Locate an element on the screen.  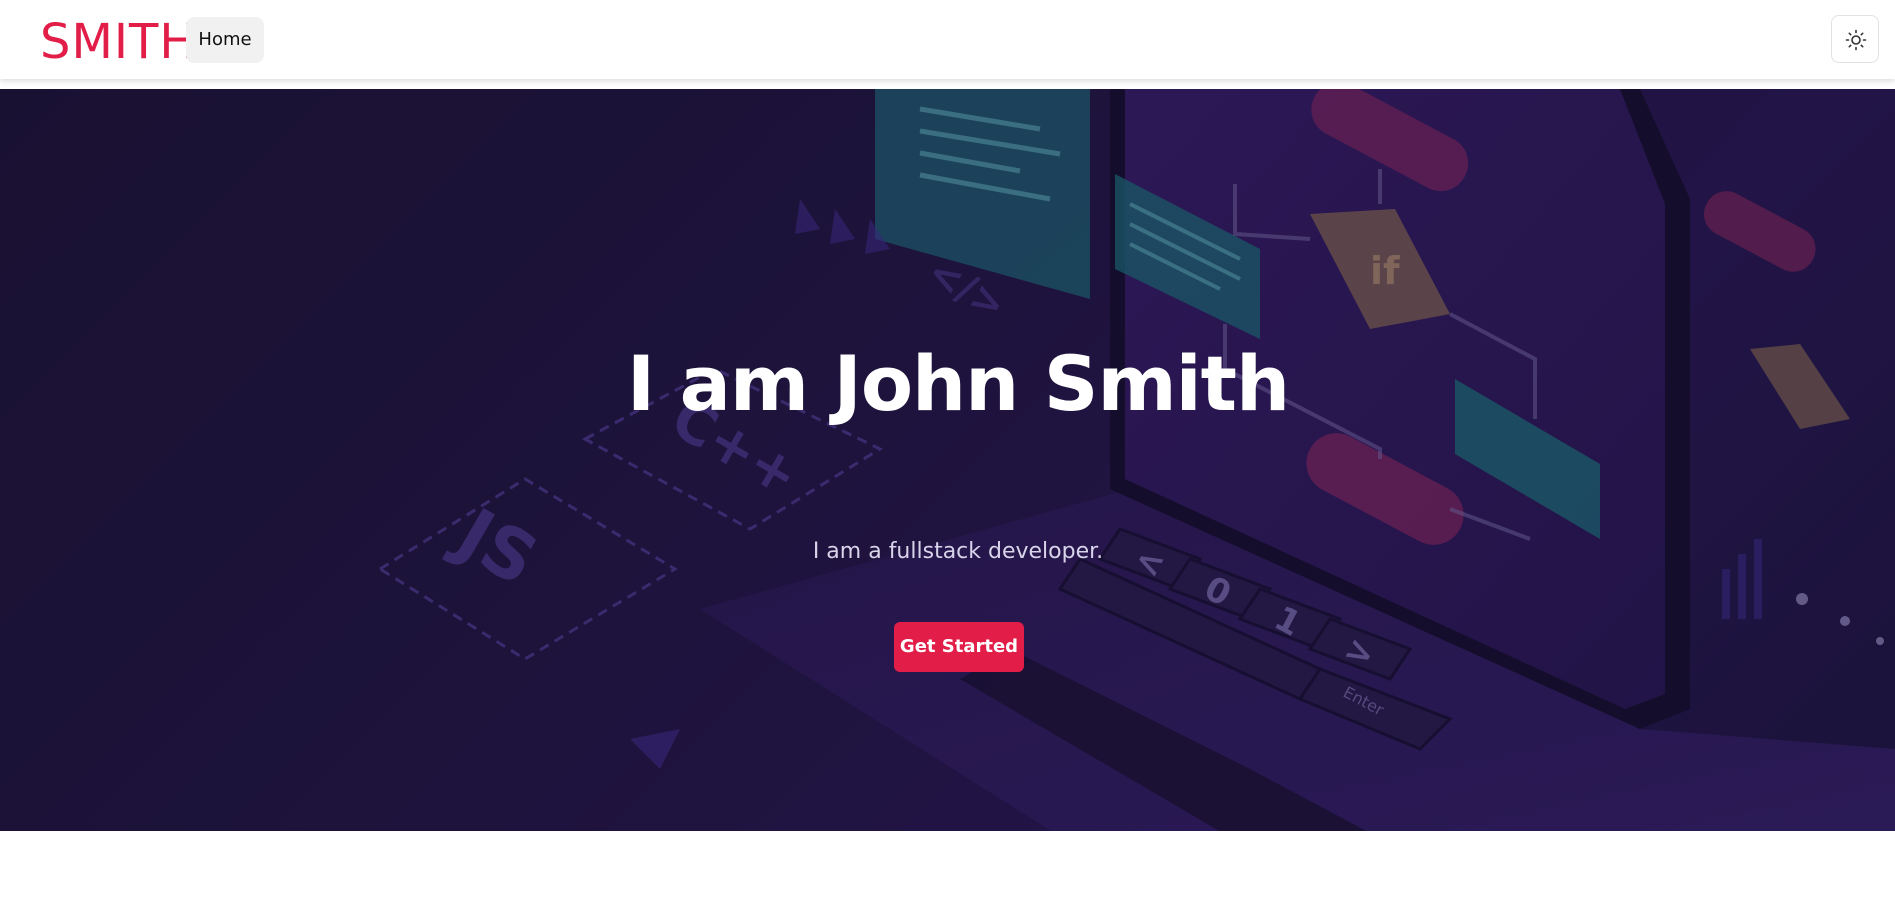
theme-toggle-button is located at coordinates (1855, 39).